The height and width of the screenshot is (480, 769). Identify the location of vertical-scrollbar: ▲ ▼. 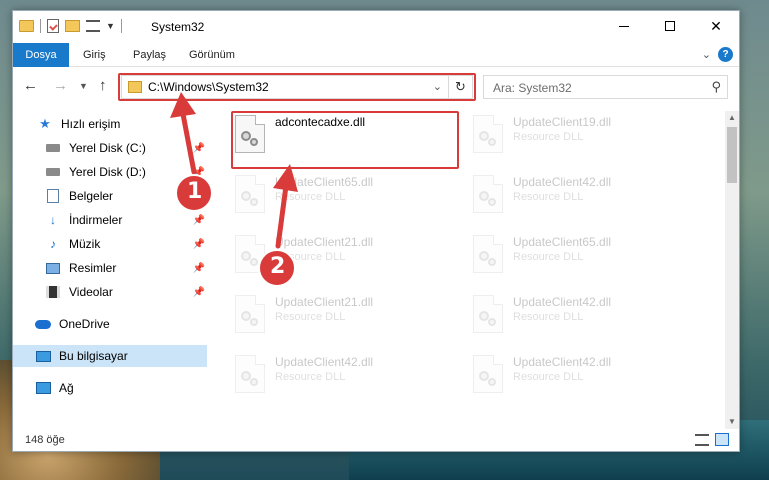
(732, 270).